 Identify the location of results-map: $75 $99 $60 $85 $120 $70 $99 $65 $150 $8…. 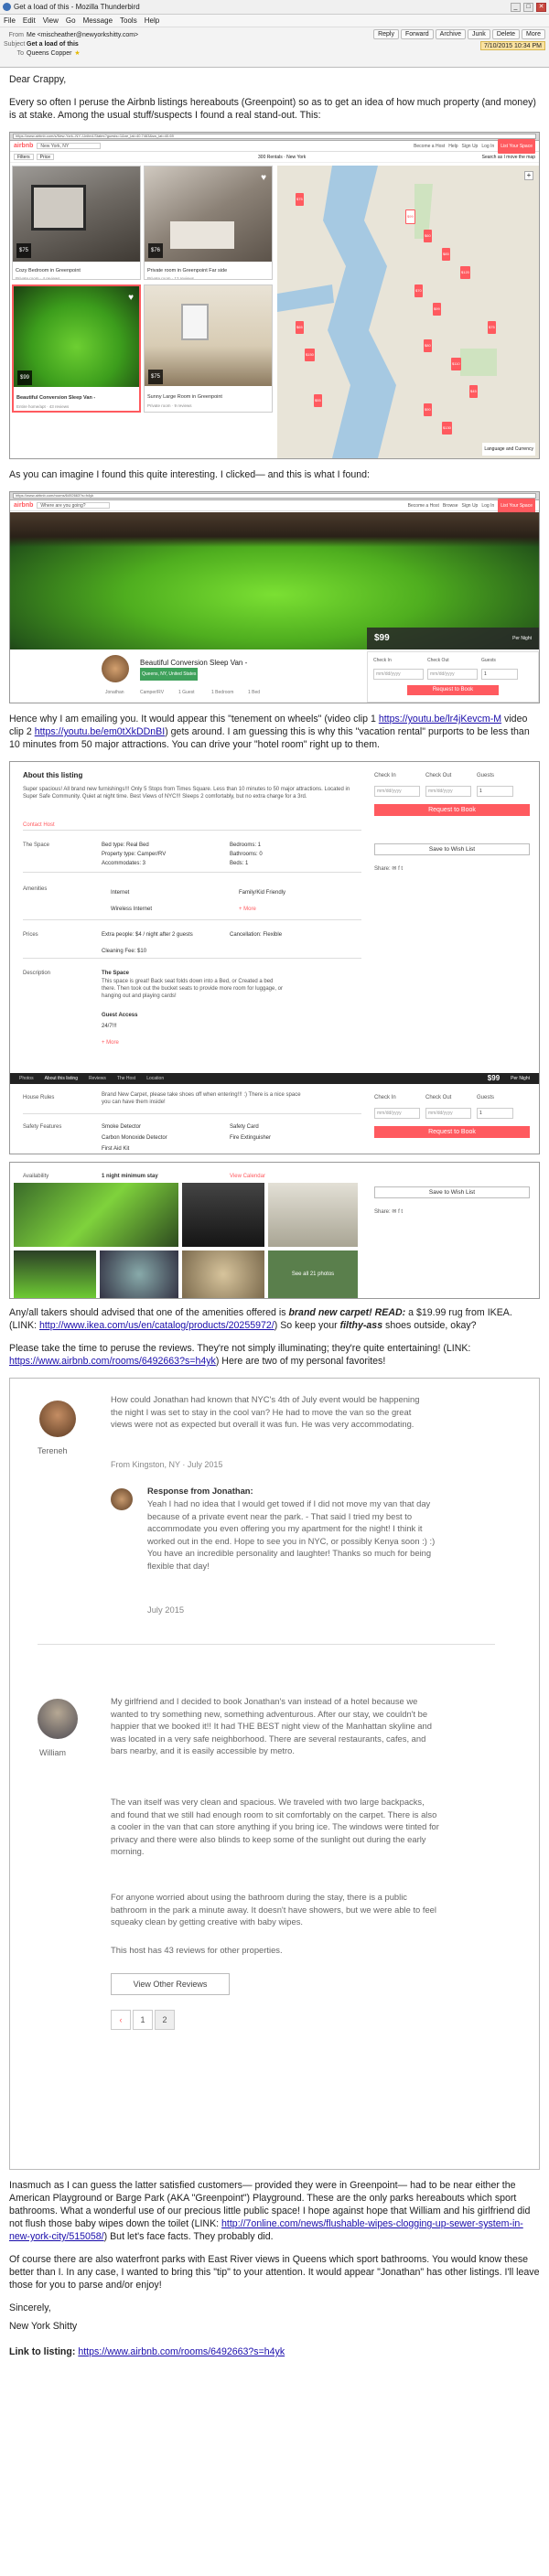
(408, 312).